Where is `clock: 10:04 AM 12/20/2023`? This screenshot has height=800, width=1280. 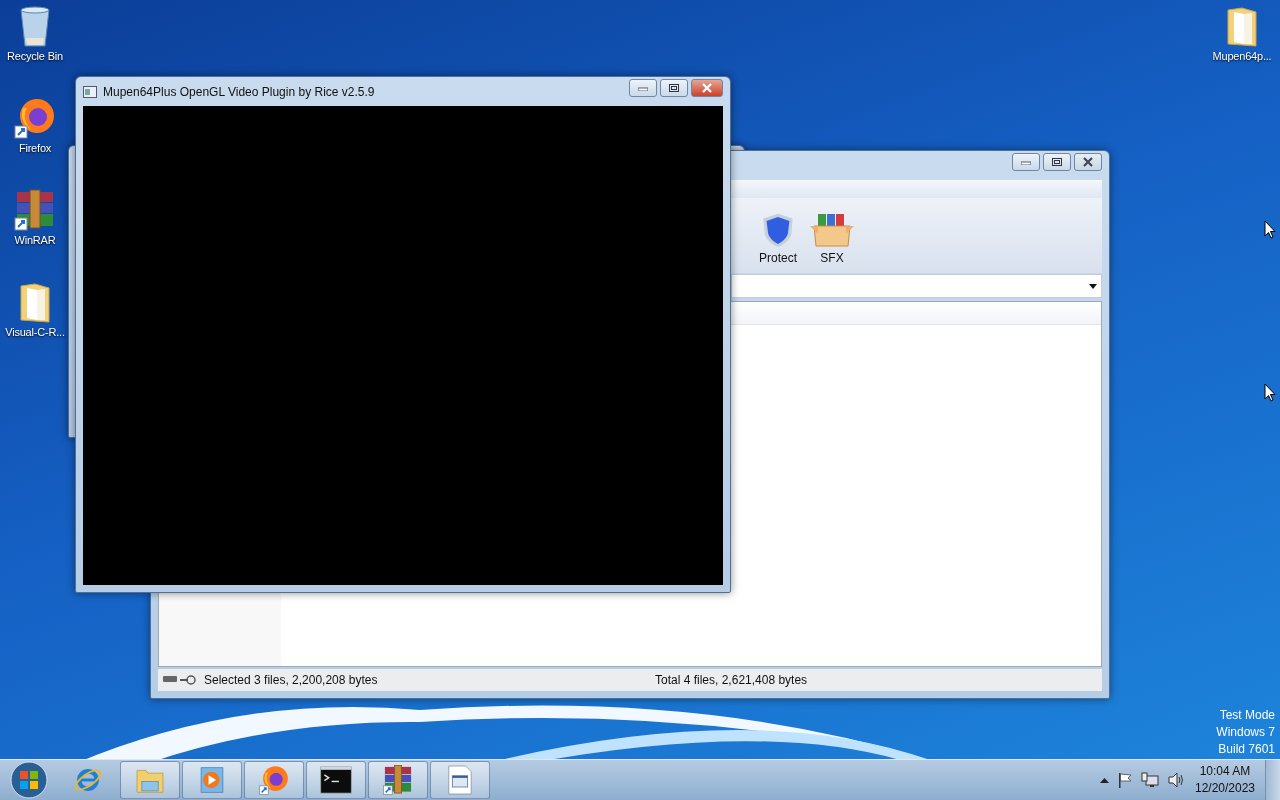
clock: 10:04 AM 12/20/2023 is located at coordinates (1225, 780).